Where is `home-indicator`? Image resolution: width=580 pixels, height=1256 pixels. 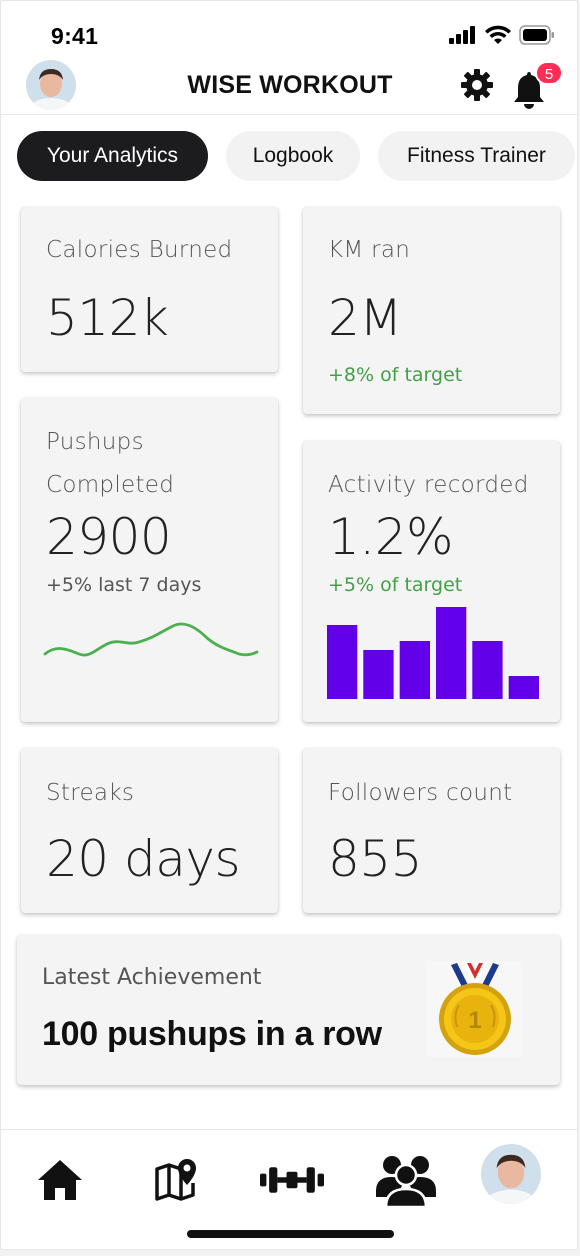
home-indicator is located at coordinates (290, 1234).